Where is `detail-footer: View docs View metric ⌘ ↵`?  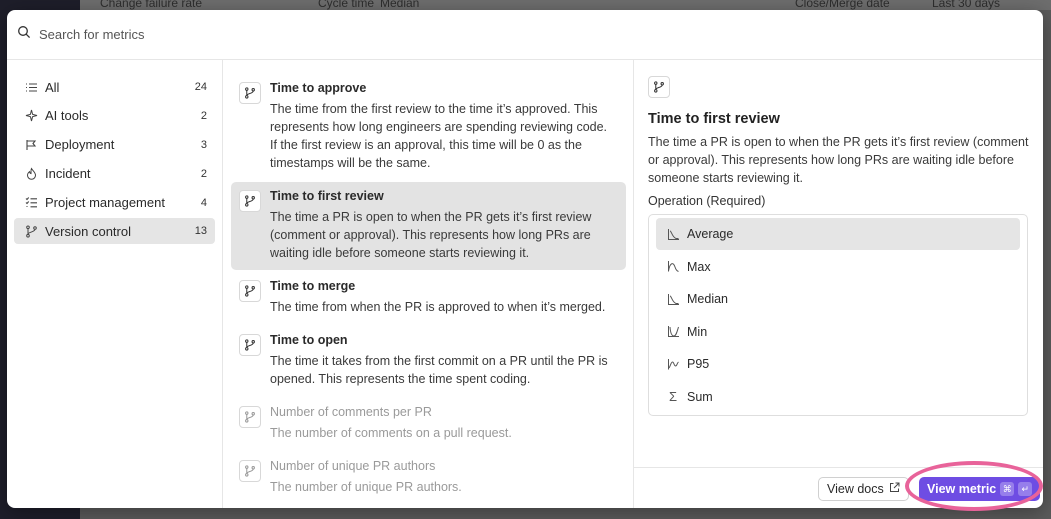
detail-footer: View docs View metric ⌘ ↵ is located at coordinates (838, 487).